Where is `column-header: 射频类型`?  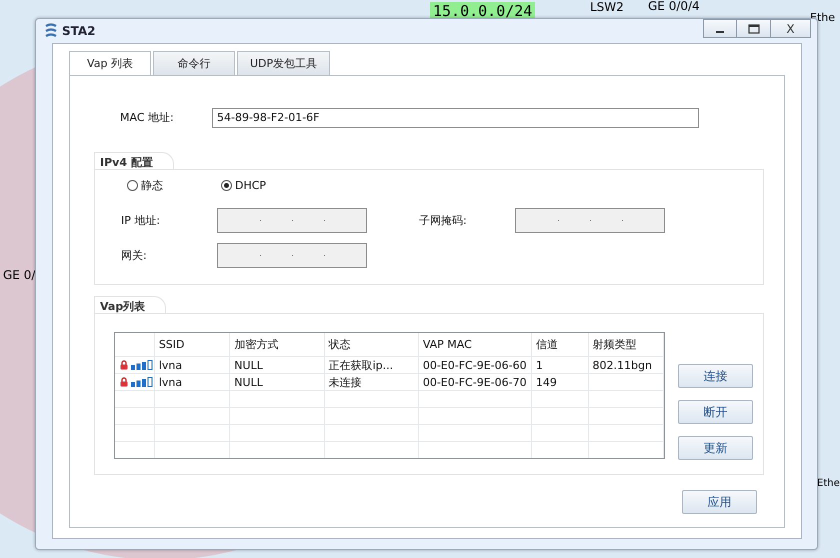
column-header: 射频类型 is located at coordinates (626, 344).